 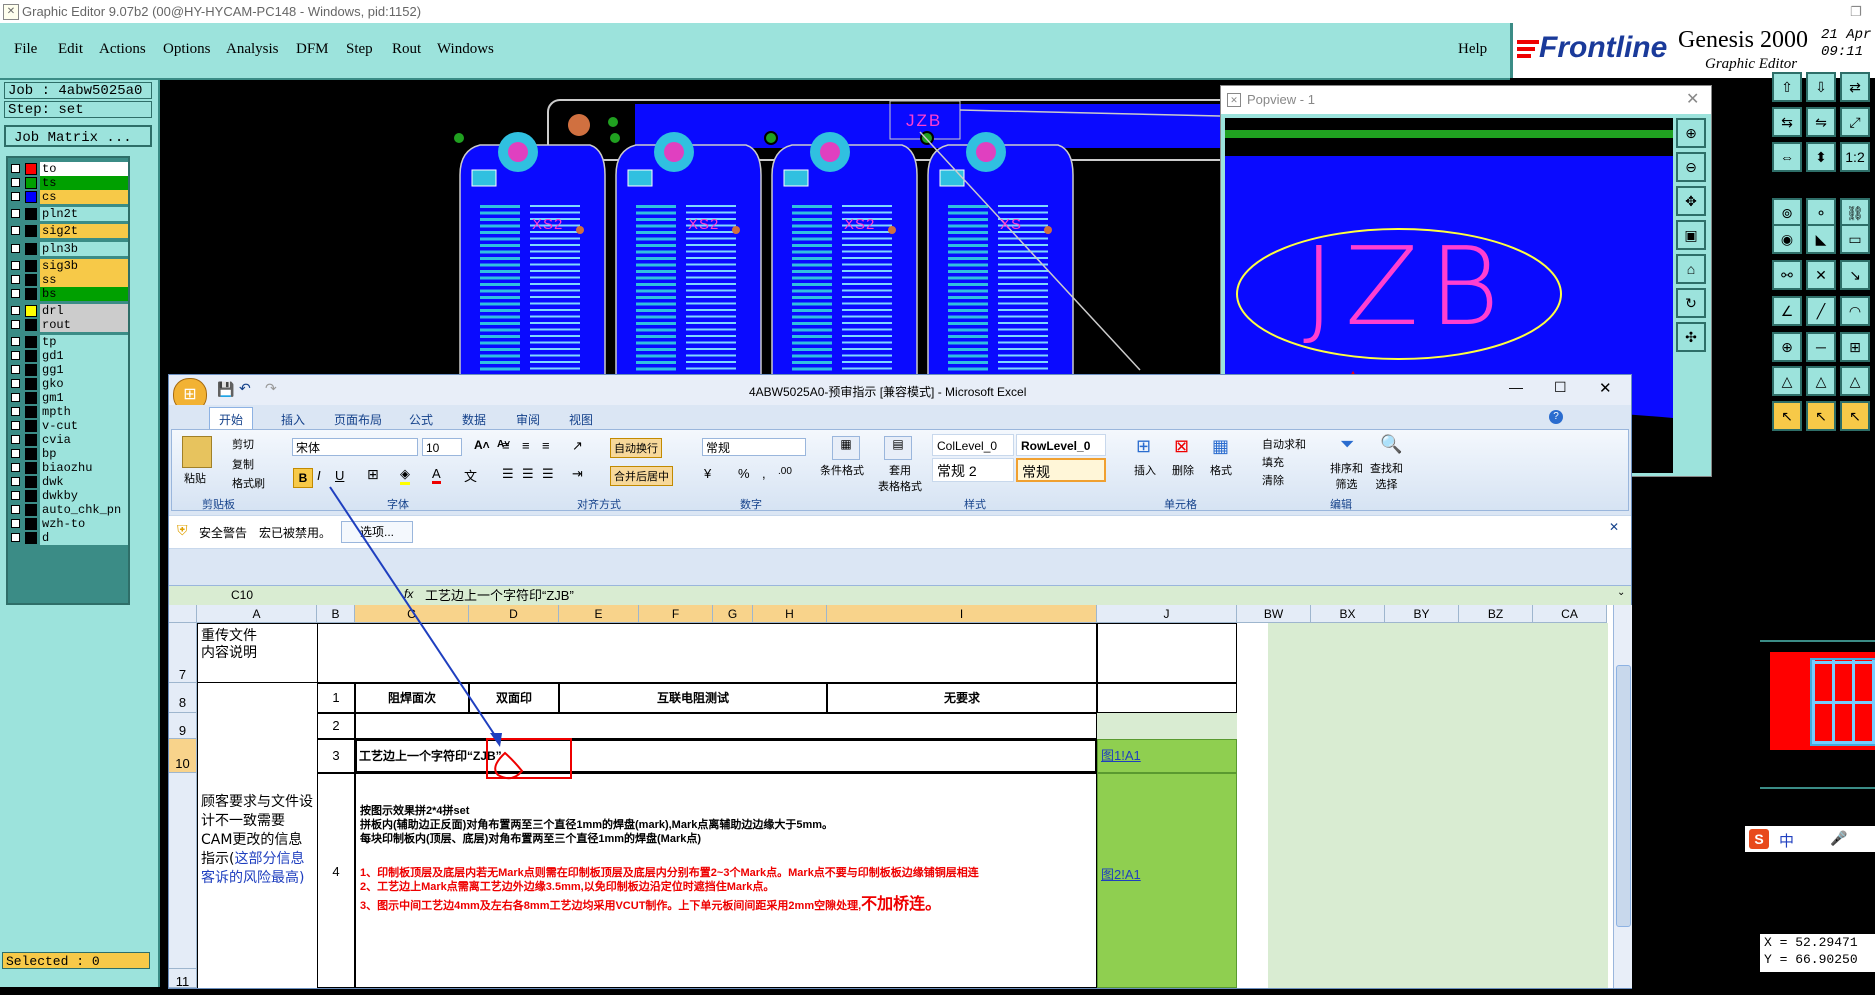 I want to click on layer-name: cvia, so click(x=84, y=440).